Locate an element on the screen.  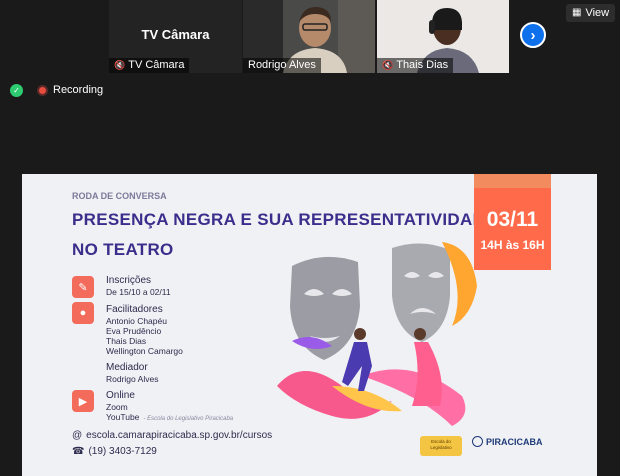
video-tile-tv-camara: TV Câmara 🔇 TV Câmara is located at coordinates (175, 36).